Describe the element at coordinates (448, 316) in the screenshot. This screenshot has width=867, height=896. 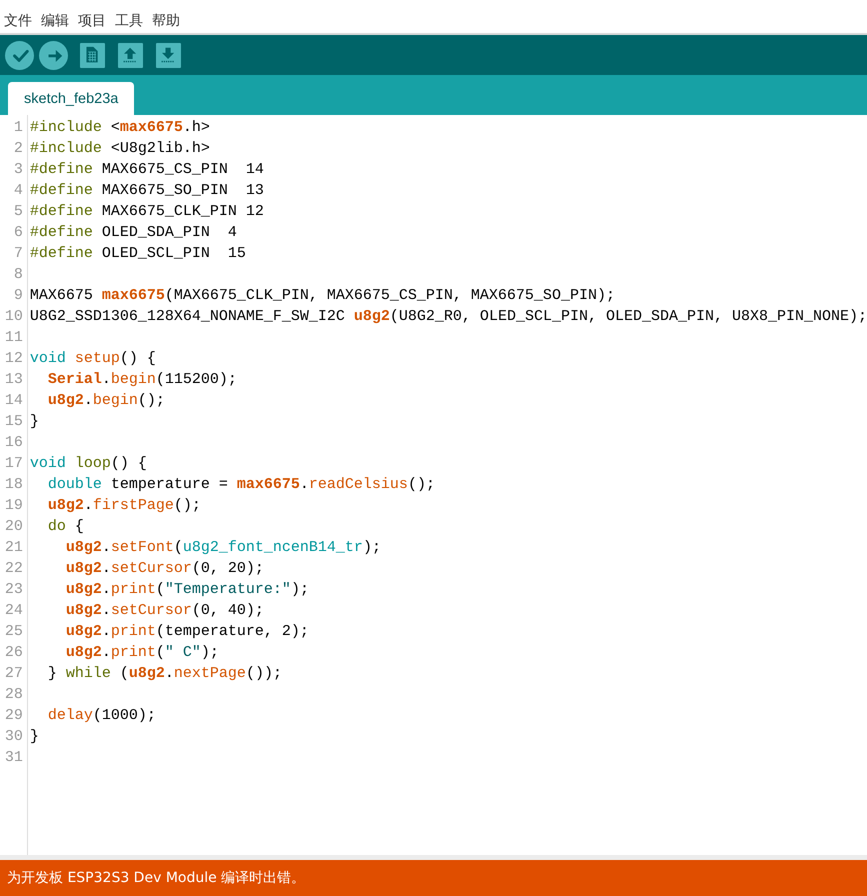
I see `code-line: U8G2_SSD1306_128X64_NONAME_F_SW_I2C u8g2(U8G2_R0, OLED_SCL_PIN, OLED_SDA_PIN, U8X8_PIN_NONE);` at that location.